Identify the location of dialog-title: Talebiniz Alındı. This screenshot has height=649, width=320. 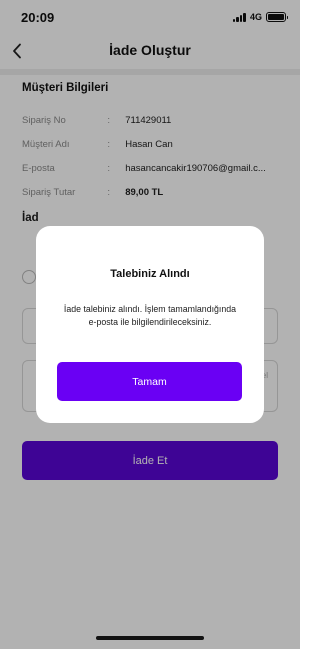
(150, 274).